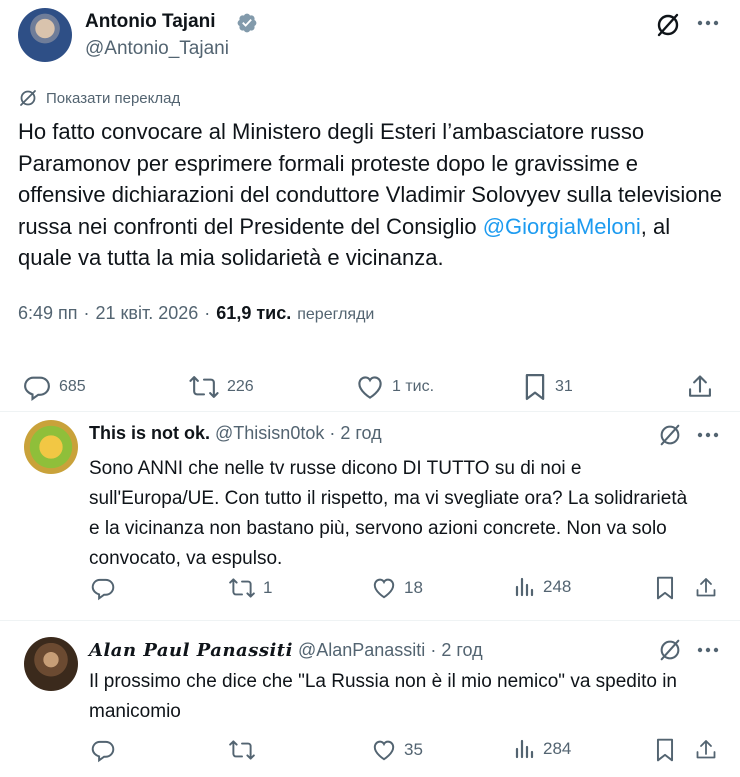 This screenshot has height=777, width=740. Describe the element at coordinates (541, 749) in the screenshot. I see `views-button: 284` at that location.